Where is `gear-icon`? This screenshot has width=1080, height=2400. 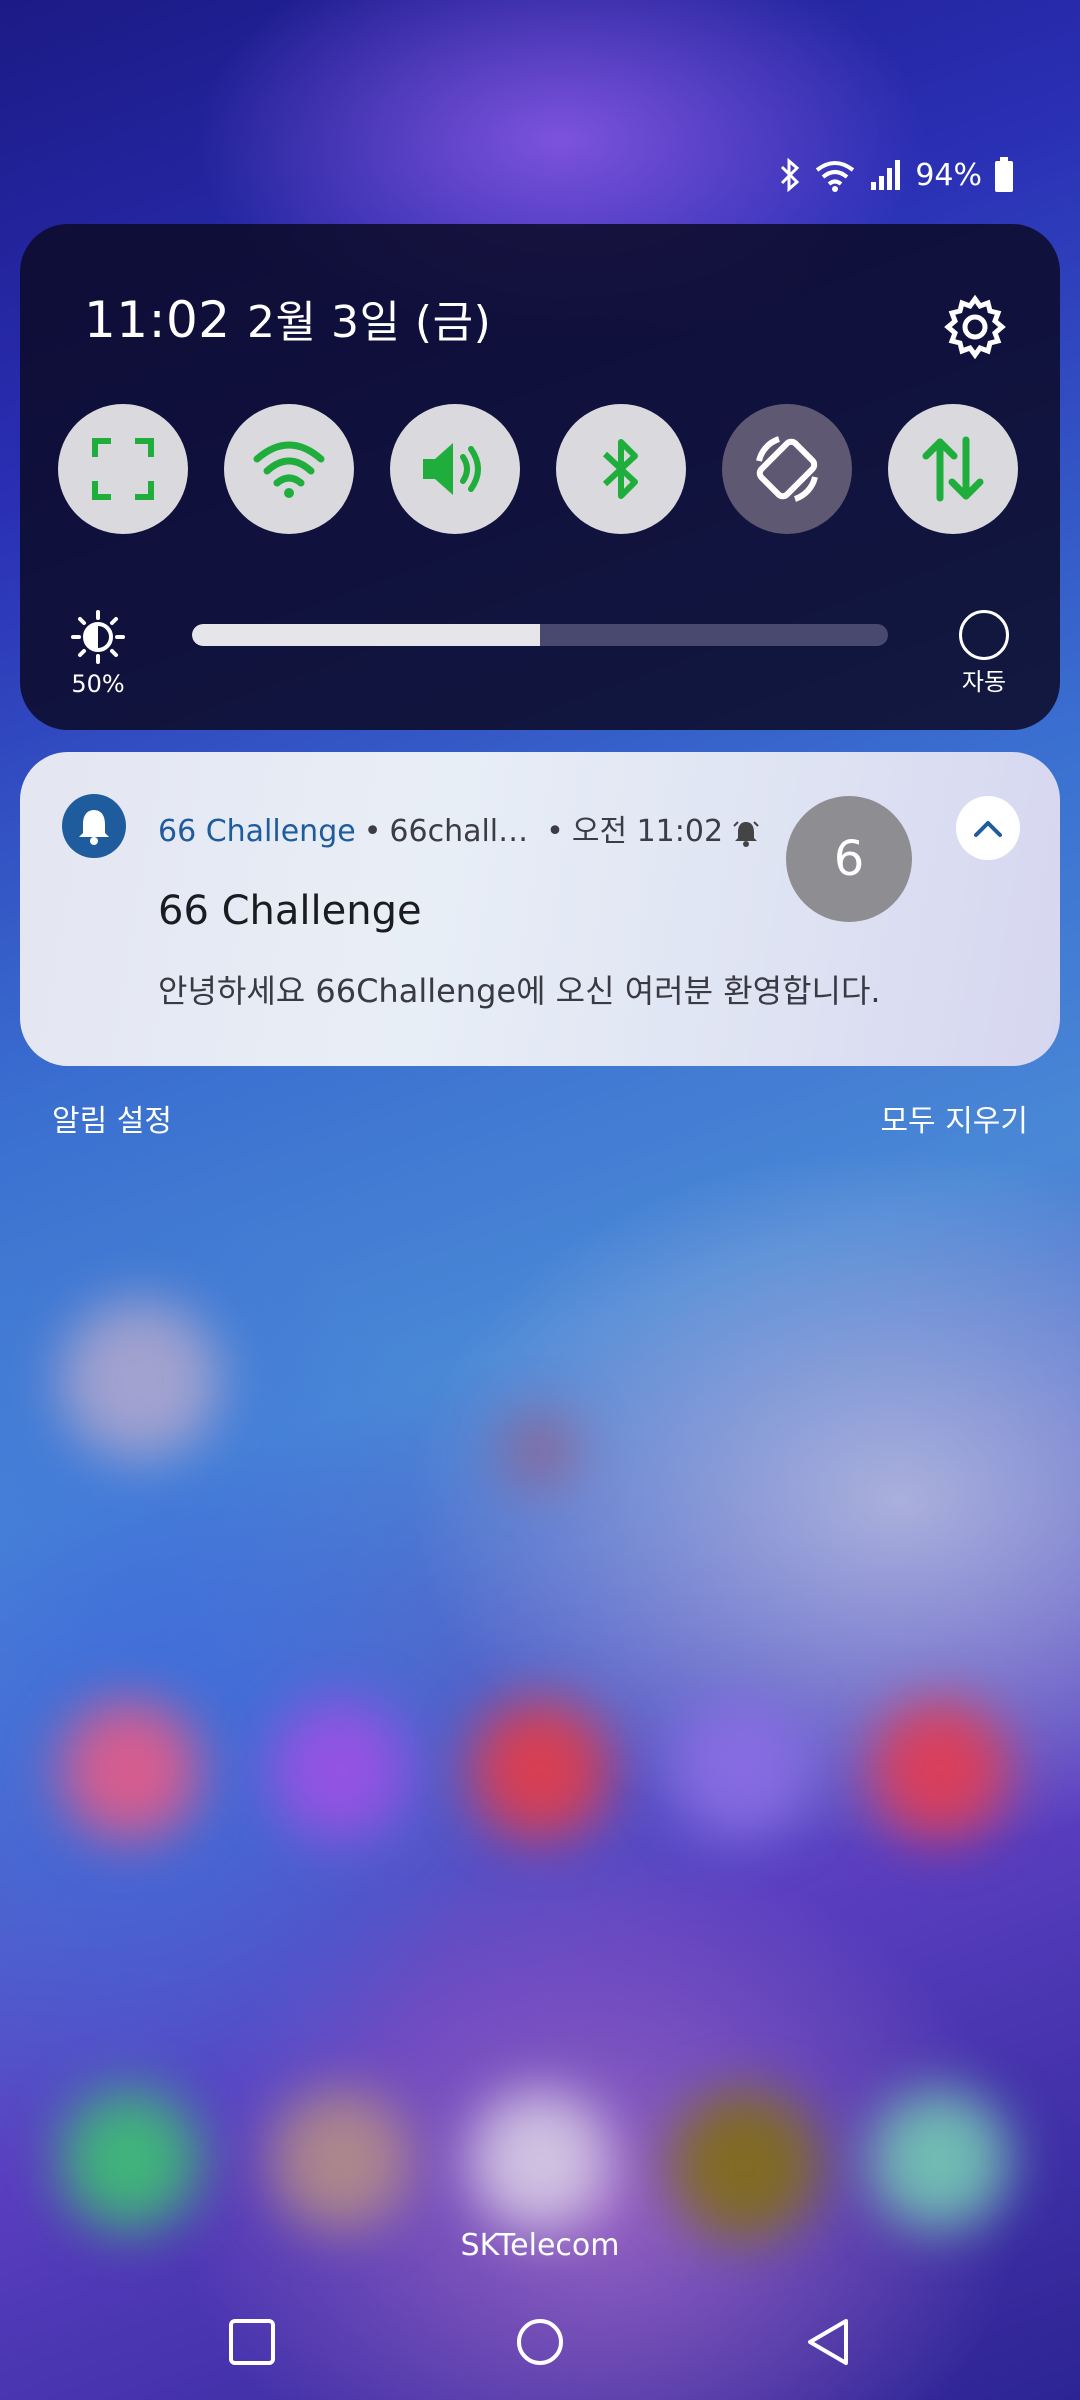
gear-icon is located at coordinates (975, 327).